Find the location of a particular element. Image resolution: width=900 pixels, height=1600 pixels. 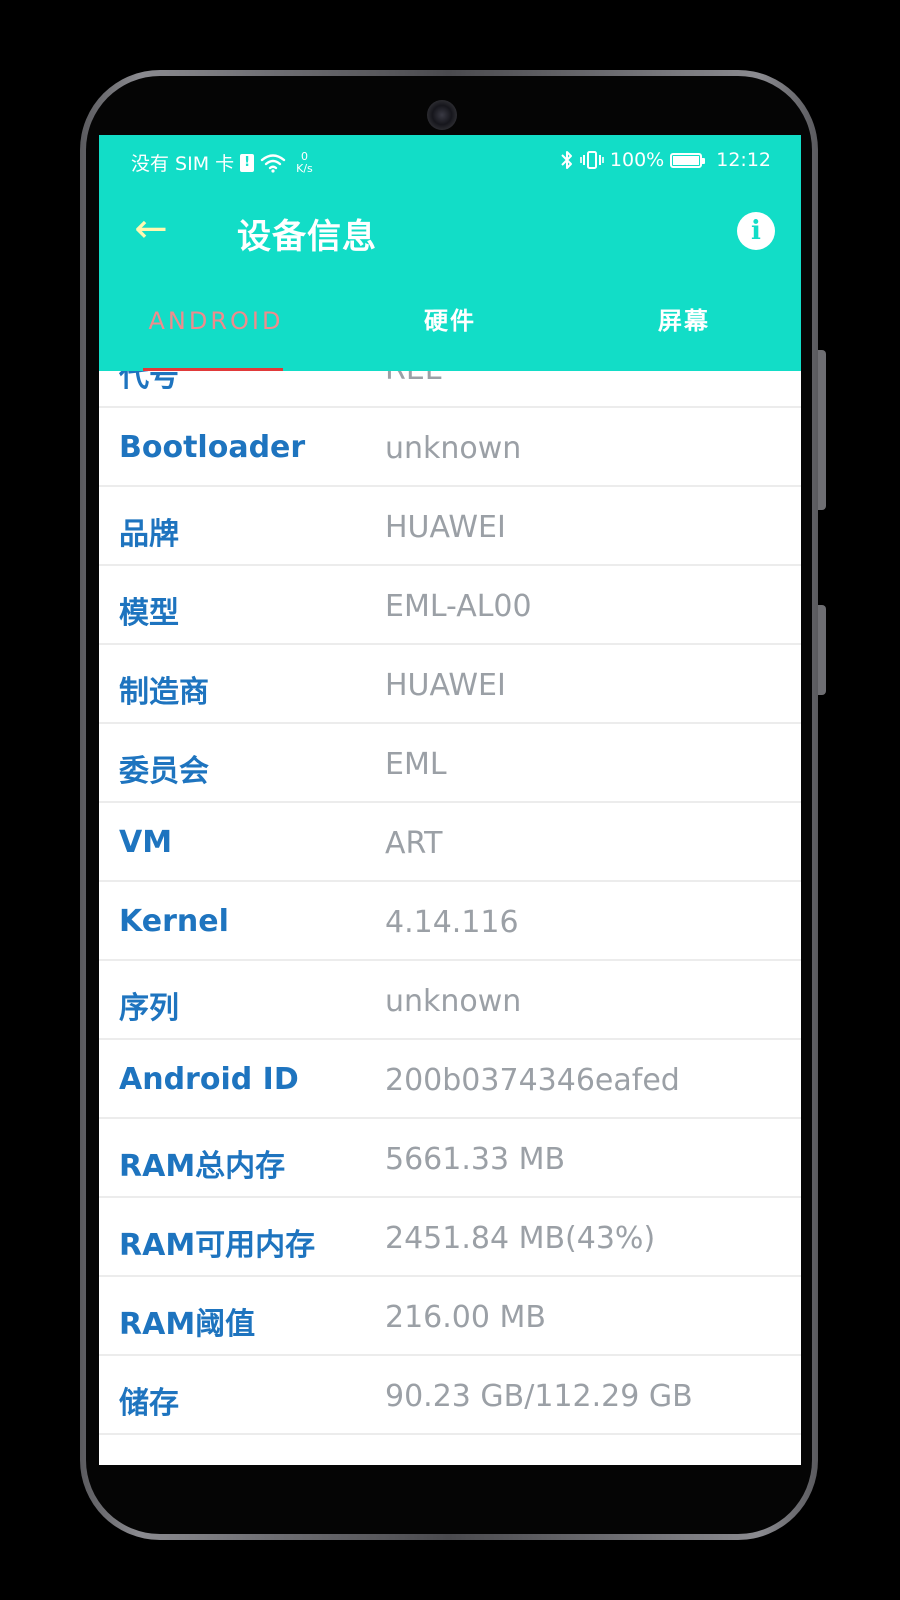

status-right: 100% 12:12 is located at coordinates (665, 160).